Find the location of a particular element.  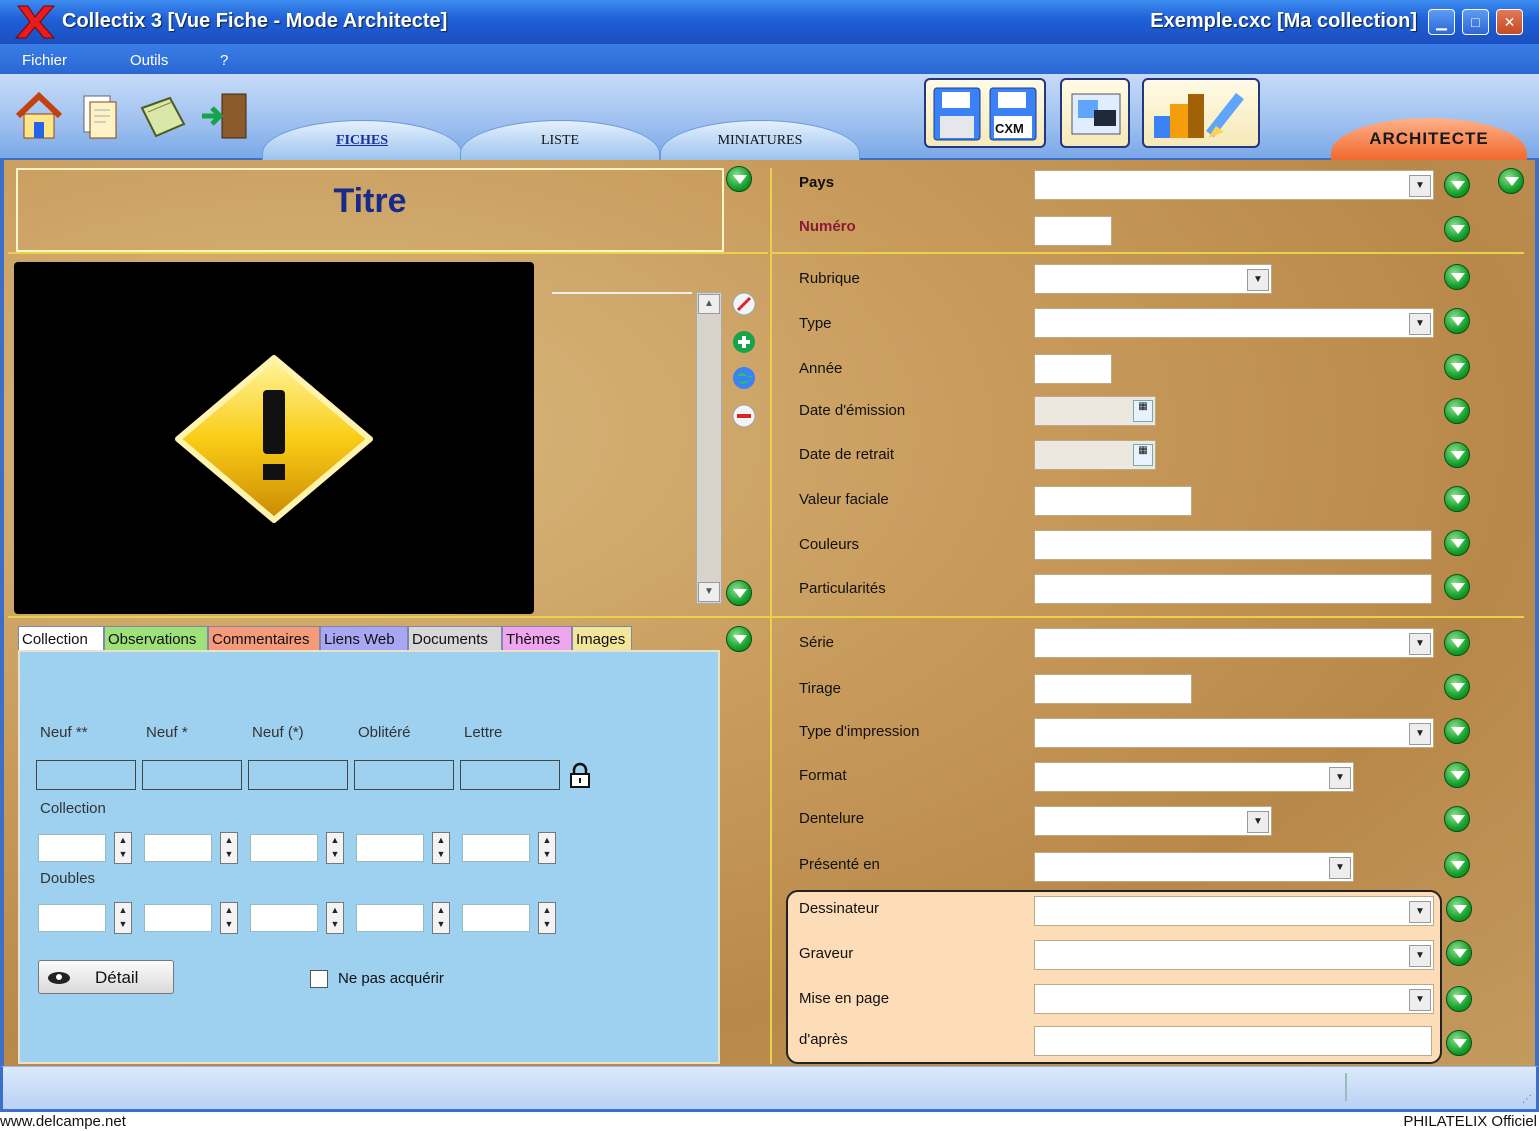

edit-image-icon is located at coordinates (744, 304).